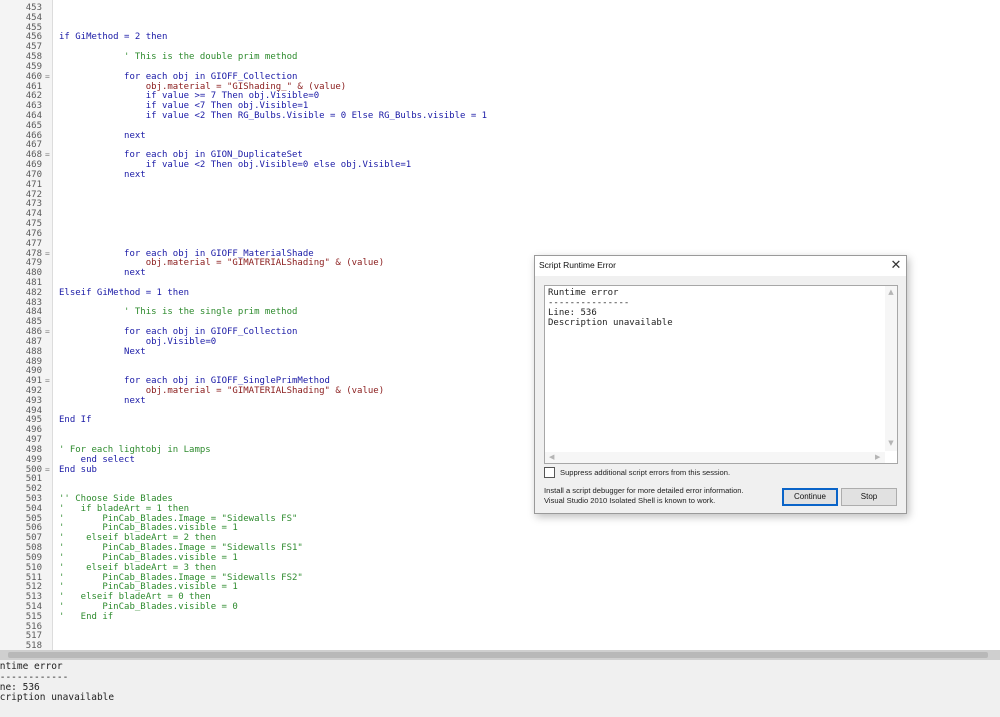 The width and height of the screenshot is (1000, 717). What do you see at coordinates (33, 8) in the screenshot?
I see `line-number: 453` at bounding box center [33, 8].